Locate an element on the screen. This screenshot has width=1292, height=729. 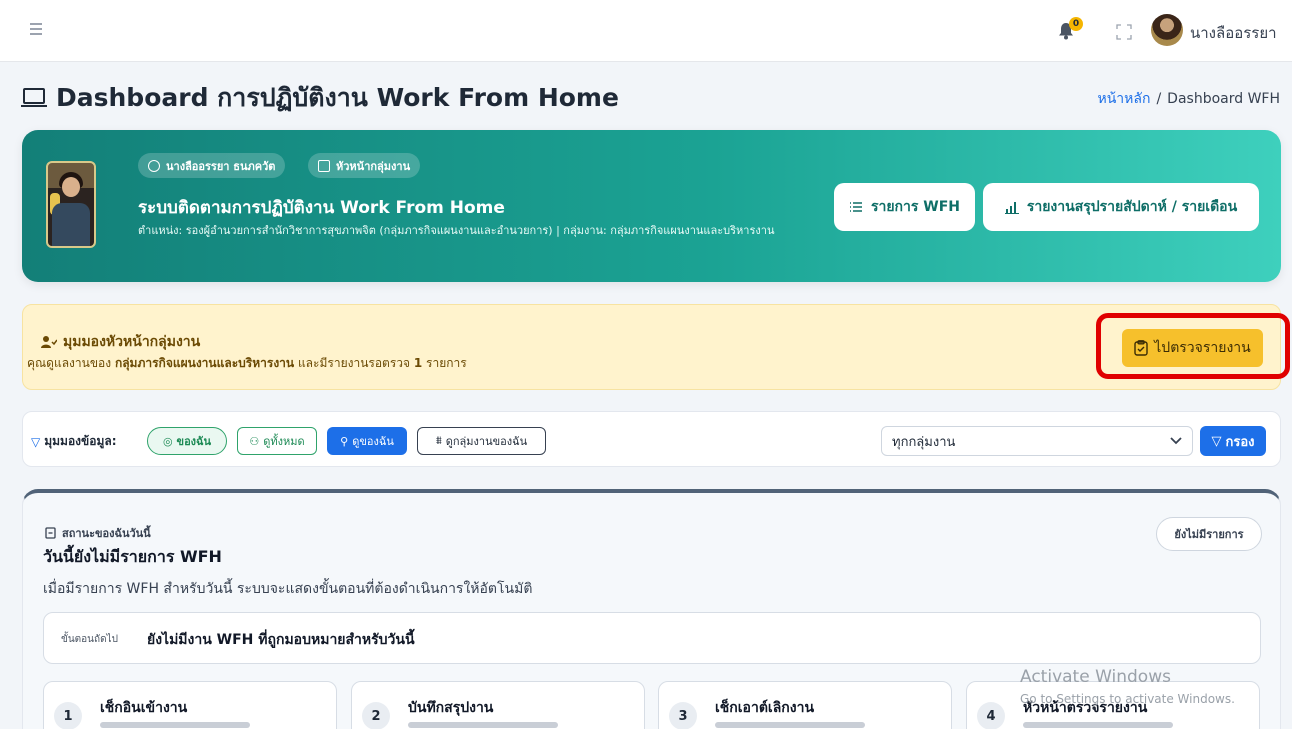
chip-mine: ◎ ของฉัน is located at coordinates (187, 441).